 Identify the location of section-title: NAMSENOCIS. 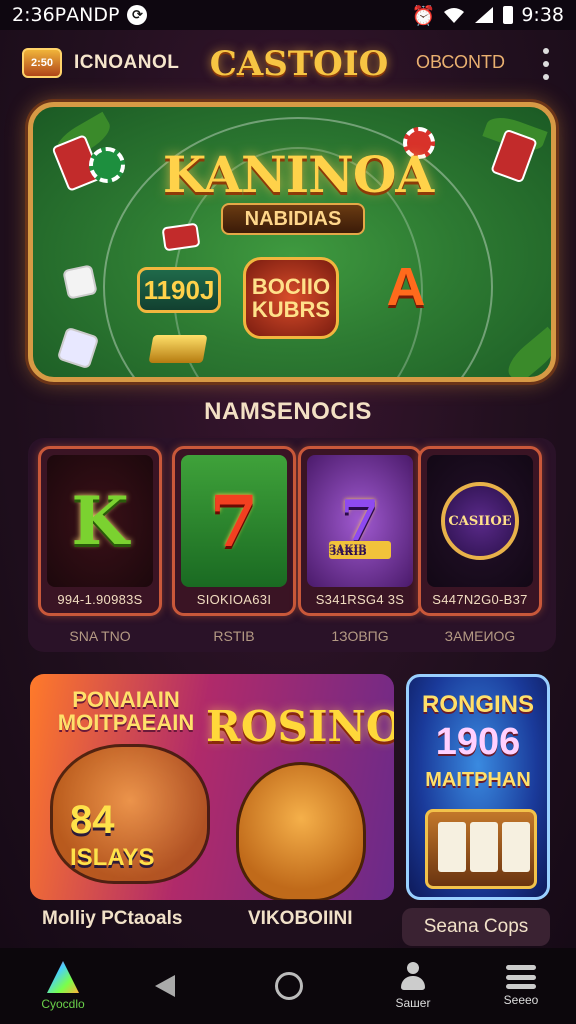
(288, 411).